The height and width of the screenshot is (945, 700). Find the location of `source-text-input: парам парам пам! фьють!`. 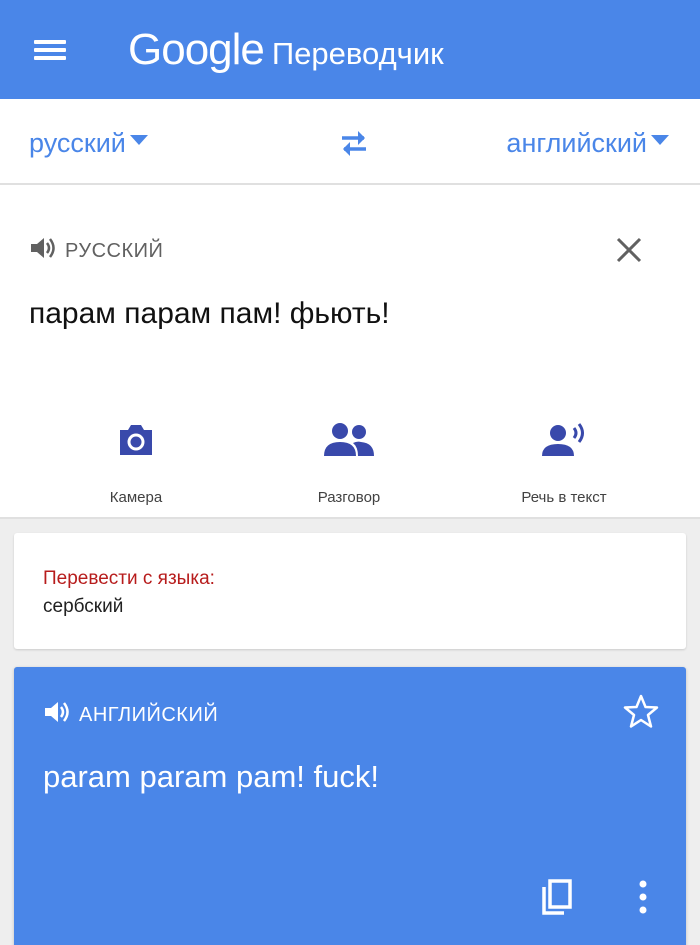

source-text-input: парам парам пам! фьють! is located at coordinates (209, 314).